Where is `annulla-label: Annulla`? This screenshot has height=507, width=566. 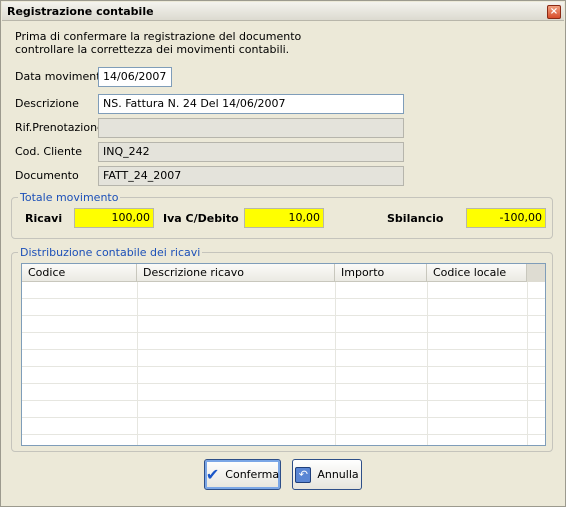 annulla-label: Annulla is located at coordinates (338, 474).